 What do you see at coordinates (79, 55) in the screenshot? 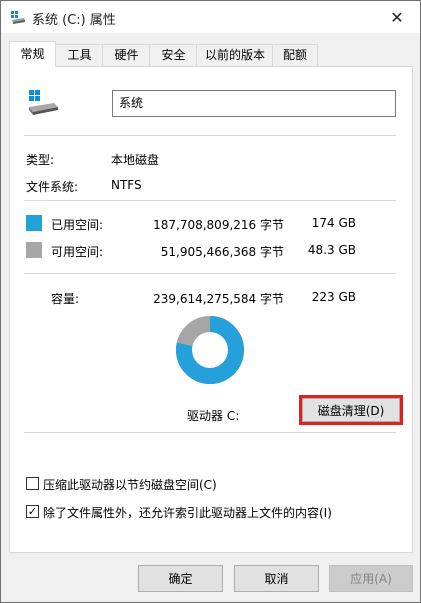
I see `tab-tools: 工具` at bounding box center [79, 55].